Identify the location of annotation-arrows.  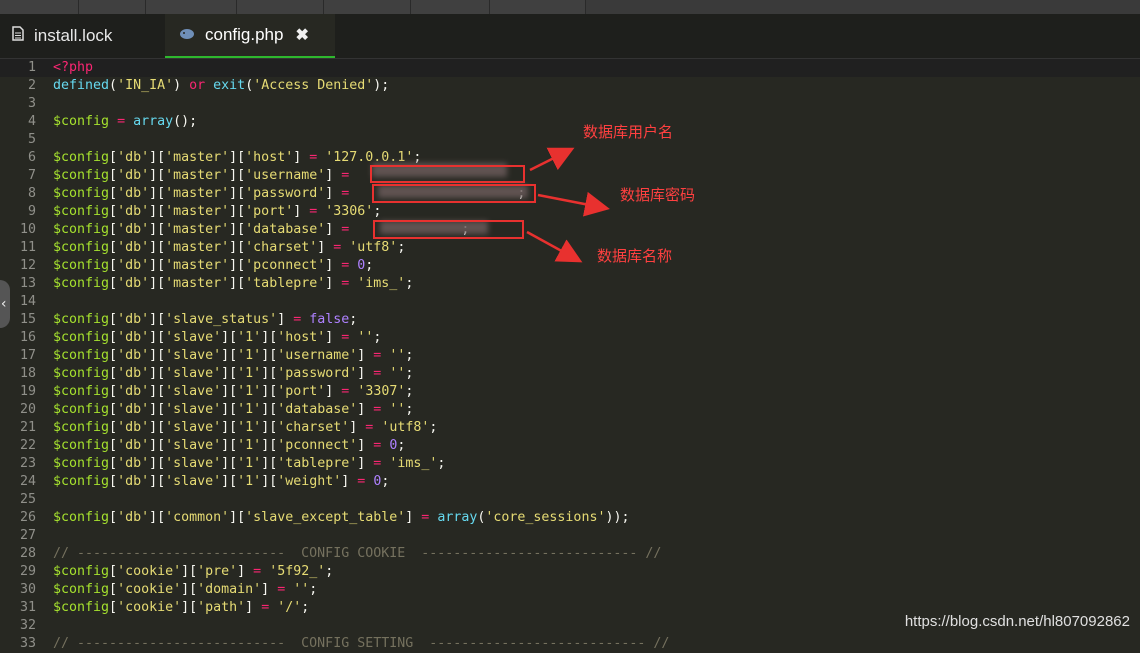
(568, 205).